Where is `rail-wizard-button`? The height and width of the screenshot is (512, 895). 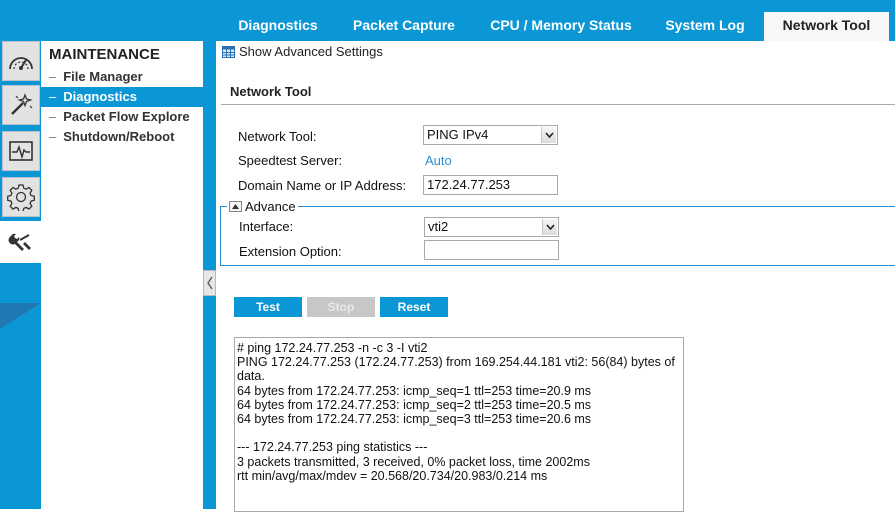
rail-wizard-button is located at coordinates (21, 105).